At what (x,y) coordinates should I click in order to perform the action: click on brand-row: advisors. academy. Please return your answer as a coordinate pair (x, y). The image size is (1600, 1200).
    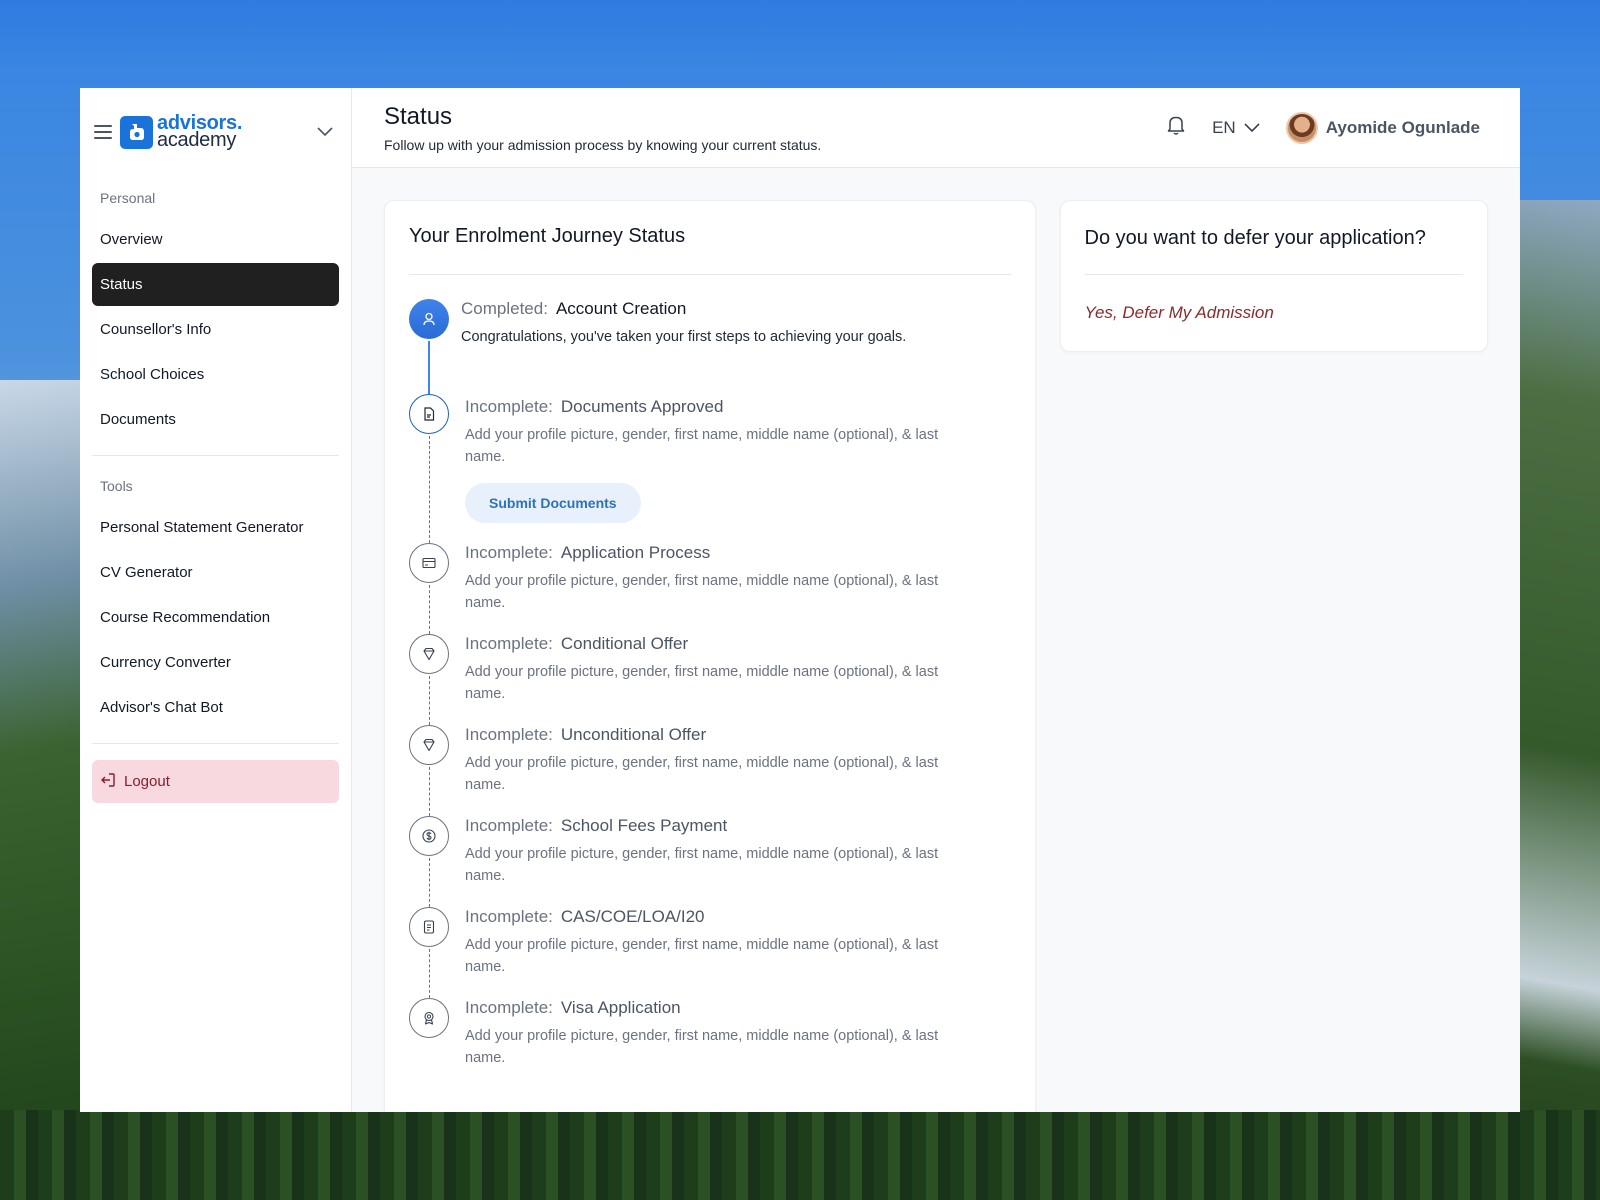
    Looking at the image, I should click on (215, 132).